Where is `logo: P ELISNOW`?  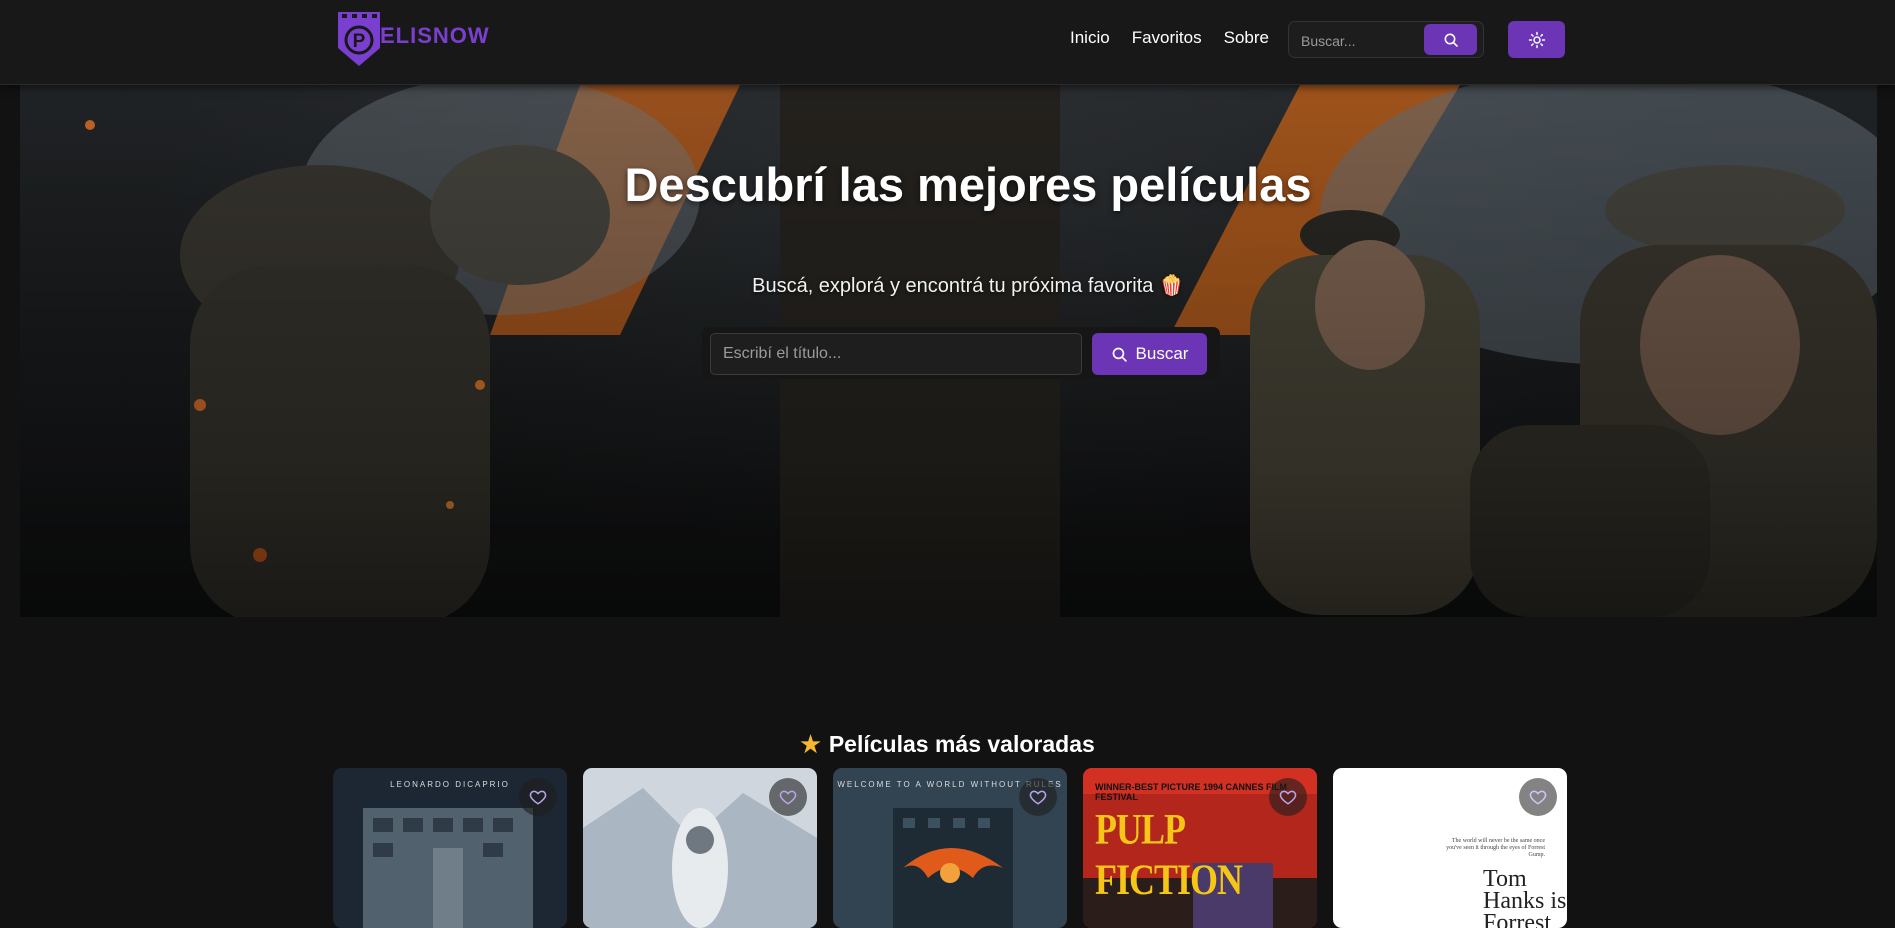 logo: P ELISNOW is located at coordinates (412, 38).